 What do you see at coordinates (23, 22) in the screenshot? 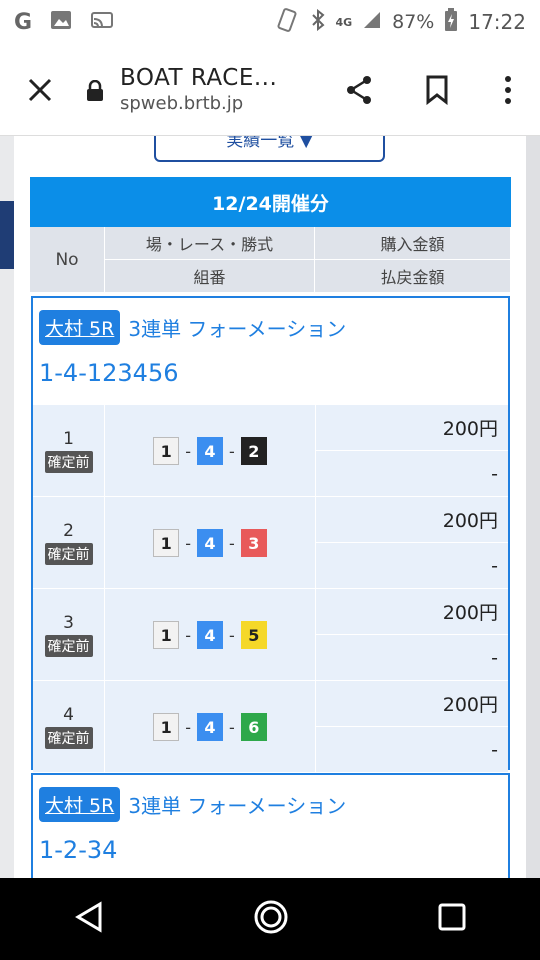
I see `google-icon: G` at bounding box center [23, 22].